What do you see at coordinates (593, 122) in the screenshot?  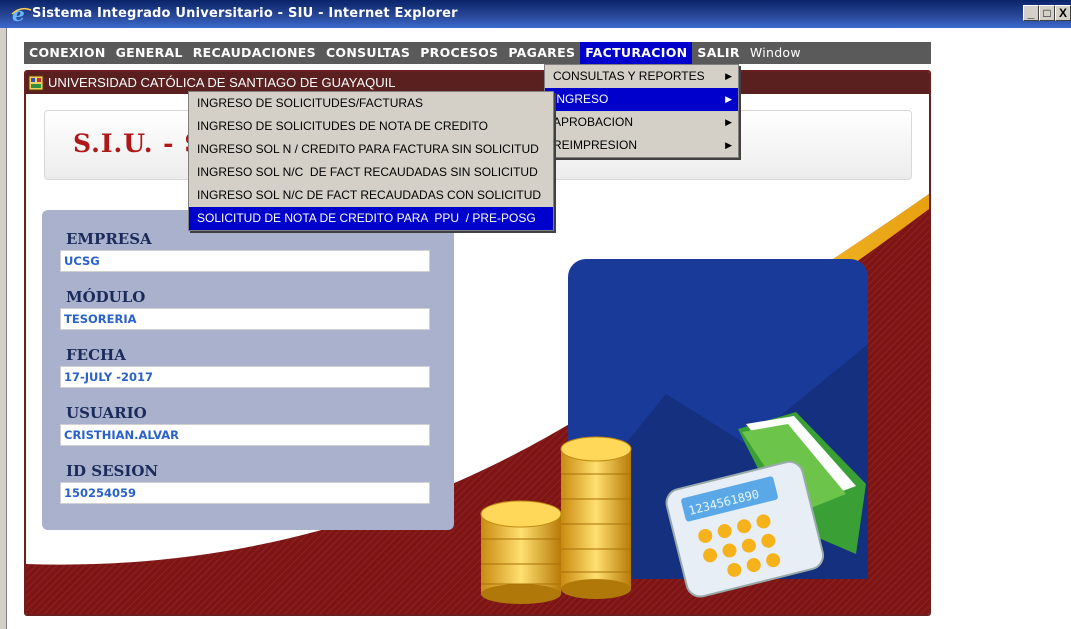 I see `menu-item-label: APROBACION` at bounding box center [593, 122].